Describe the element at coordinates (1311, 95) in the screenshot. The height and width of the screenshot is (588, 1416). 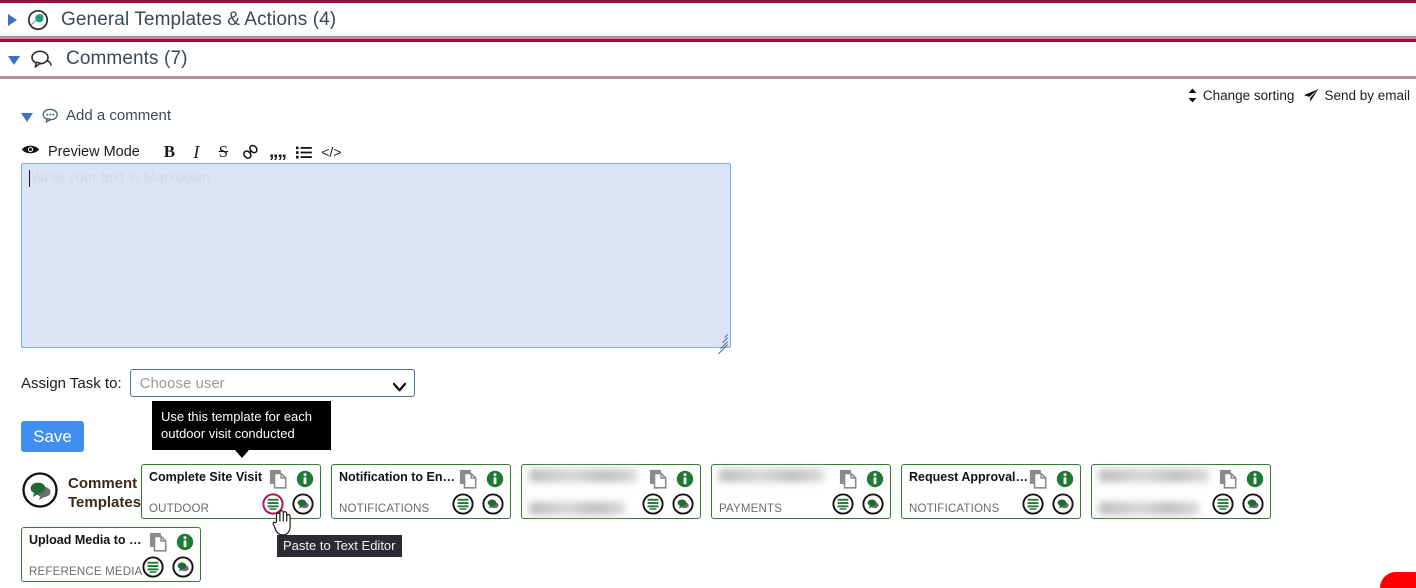
I see `paper-plane-icon` at that location.